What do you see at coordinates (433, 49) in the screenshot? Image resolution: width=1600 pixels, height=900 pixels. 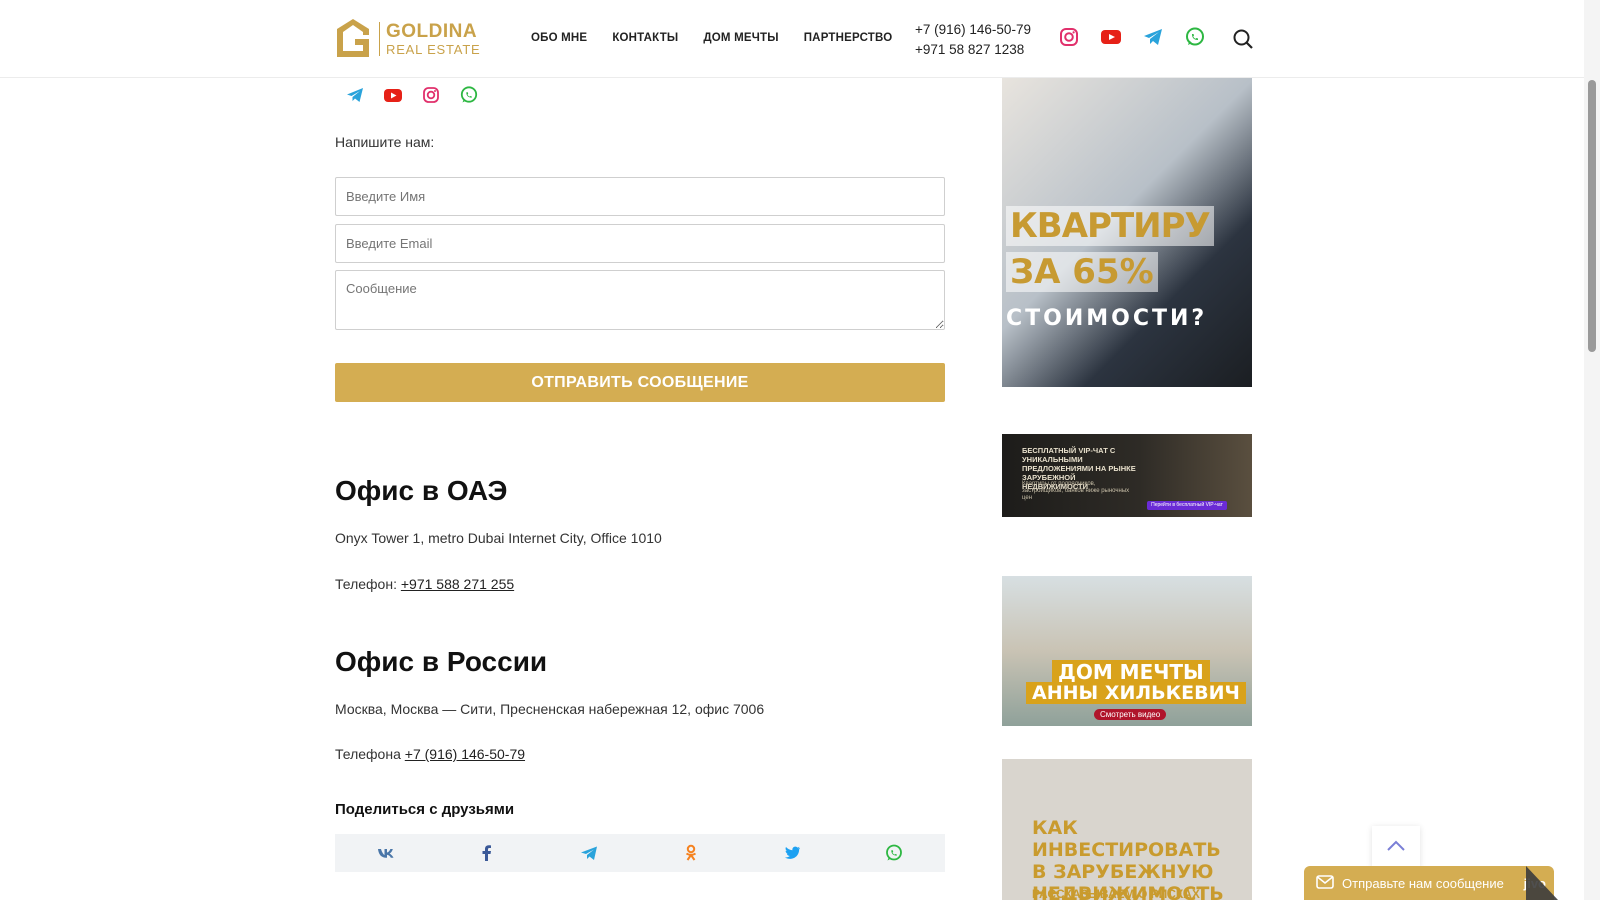 I see `logo-line2: REAL ESTATE` at bounding box center [433, 49].